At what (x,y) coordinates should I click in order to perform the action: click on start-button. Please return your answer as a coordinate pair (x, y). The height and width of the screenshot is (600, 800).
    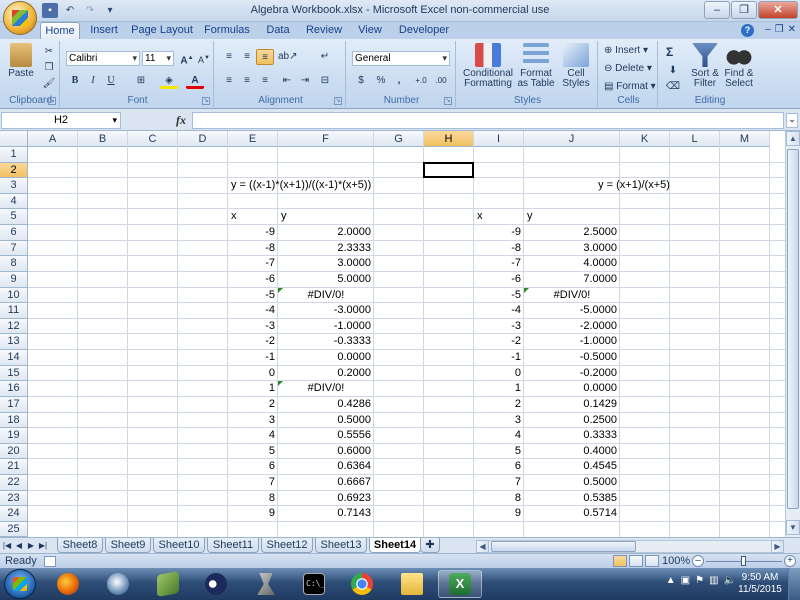
    Looking at the image, I should click on (20, 584).